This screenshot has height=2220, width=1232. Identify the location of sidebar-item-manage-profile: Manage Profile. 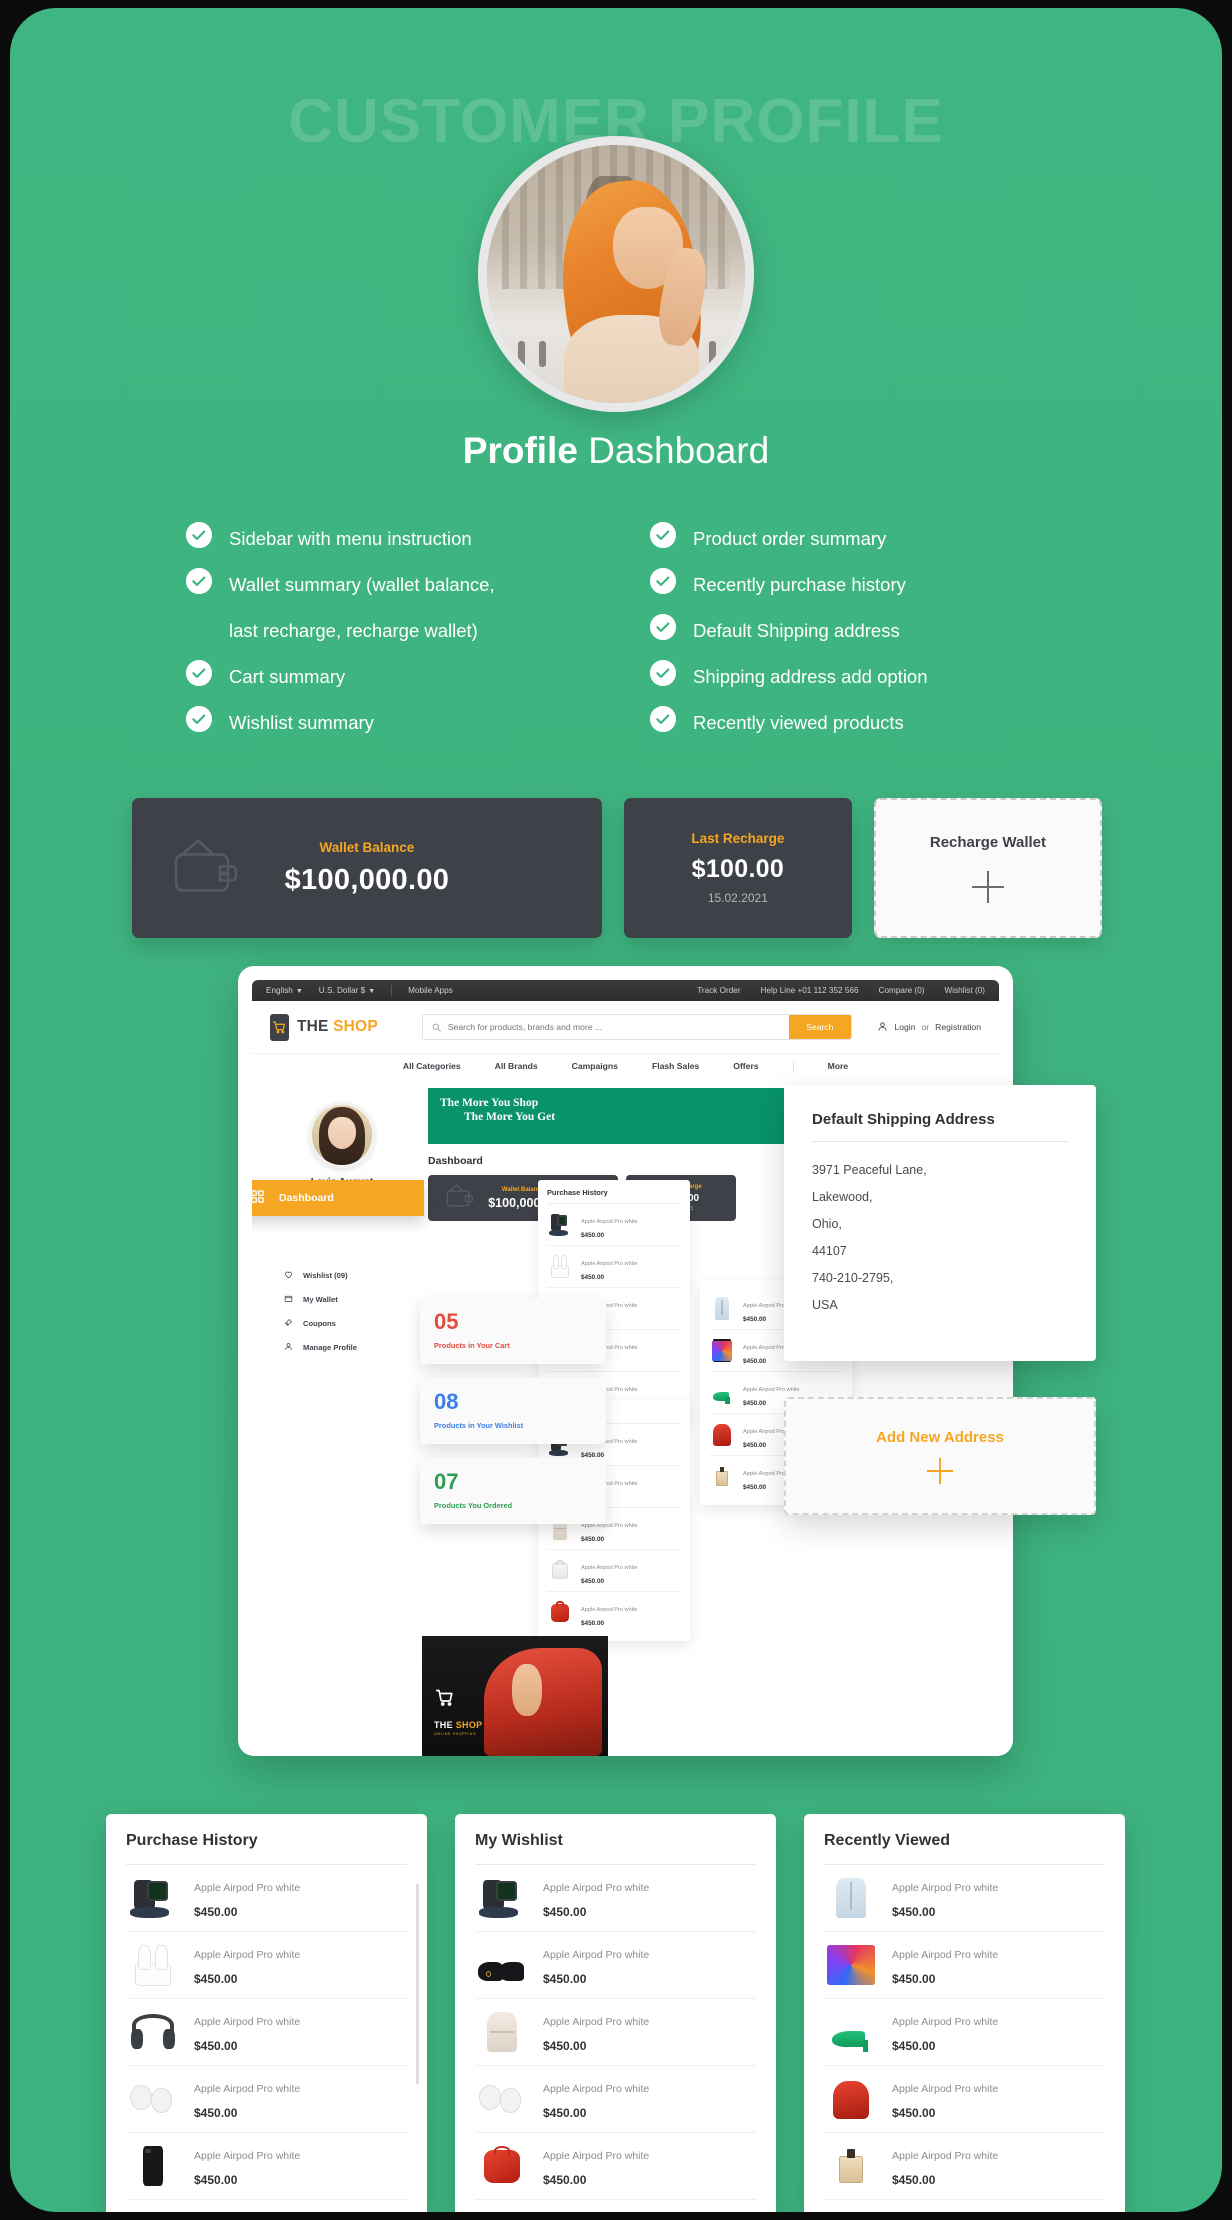
(351, 1347).